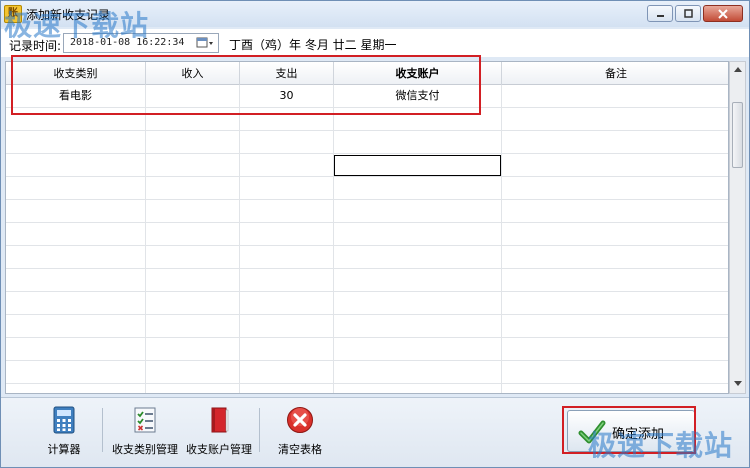  What do you see at coordinates (205, 43) in the screenshot?
I see `calendar-dropdown-button` at bounding box center [205, 43].